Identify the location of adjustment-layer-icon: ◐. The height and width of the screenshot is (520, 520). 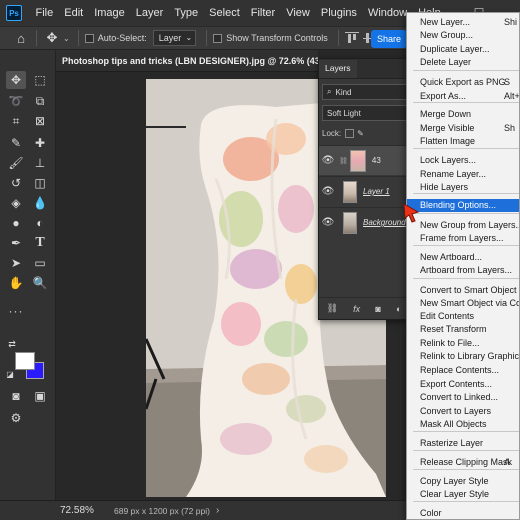
(398, 309).